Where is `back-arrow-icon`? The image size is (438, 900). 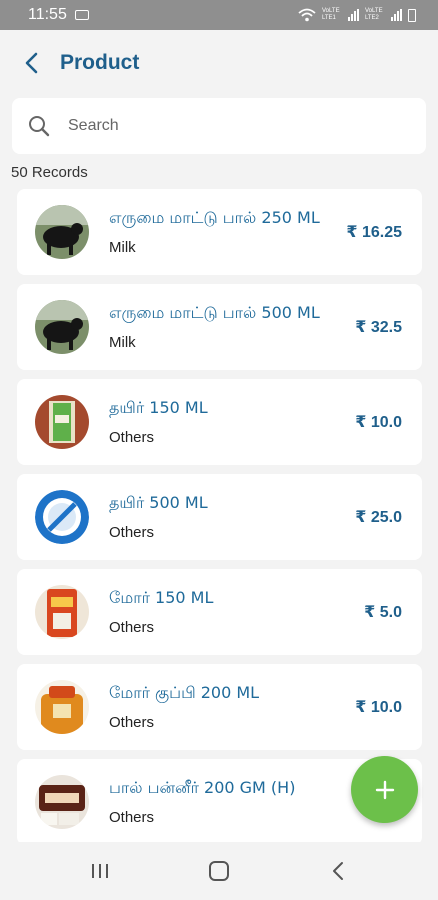 back-arrow-icon is located at coordinates (338, 871).